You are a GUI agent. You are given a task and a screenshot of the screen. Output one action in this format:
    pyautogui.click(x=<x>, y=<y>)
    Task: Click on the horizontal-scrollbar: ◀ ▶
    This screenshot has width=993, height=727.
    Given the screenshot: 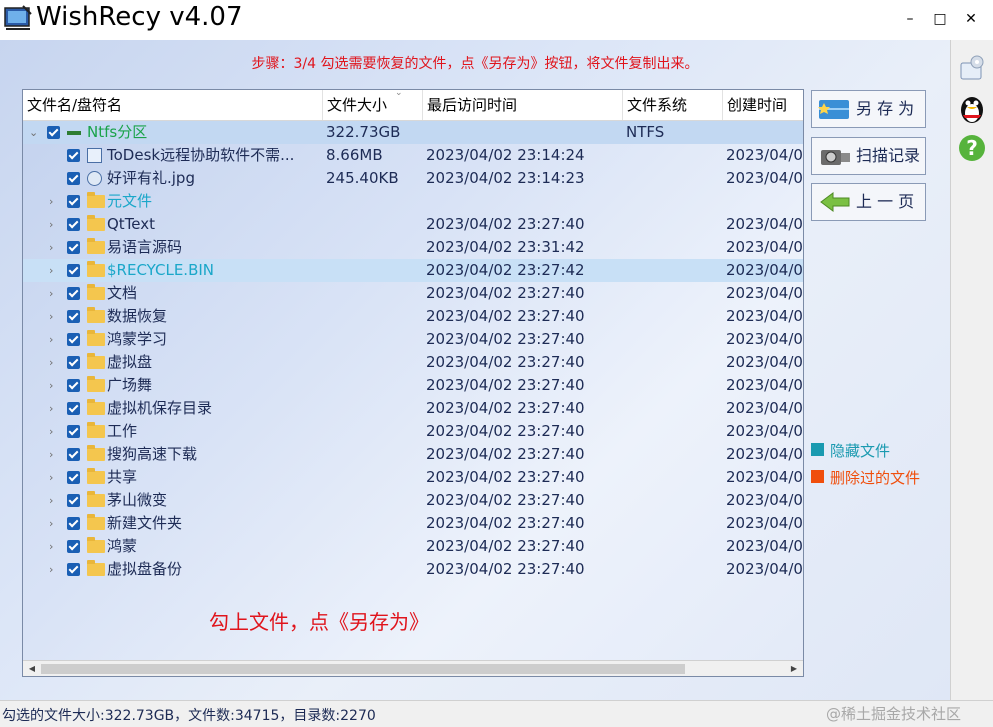 What is the action you would take?
    pyautogui.click(x=413, y=668)
    